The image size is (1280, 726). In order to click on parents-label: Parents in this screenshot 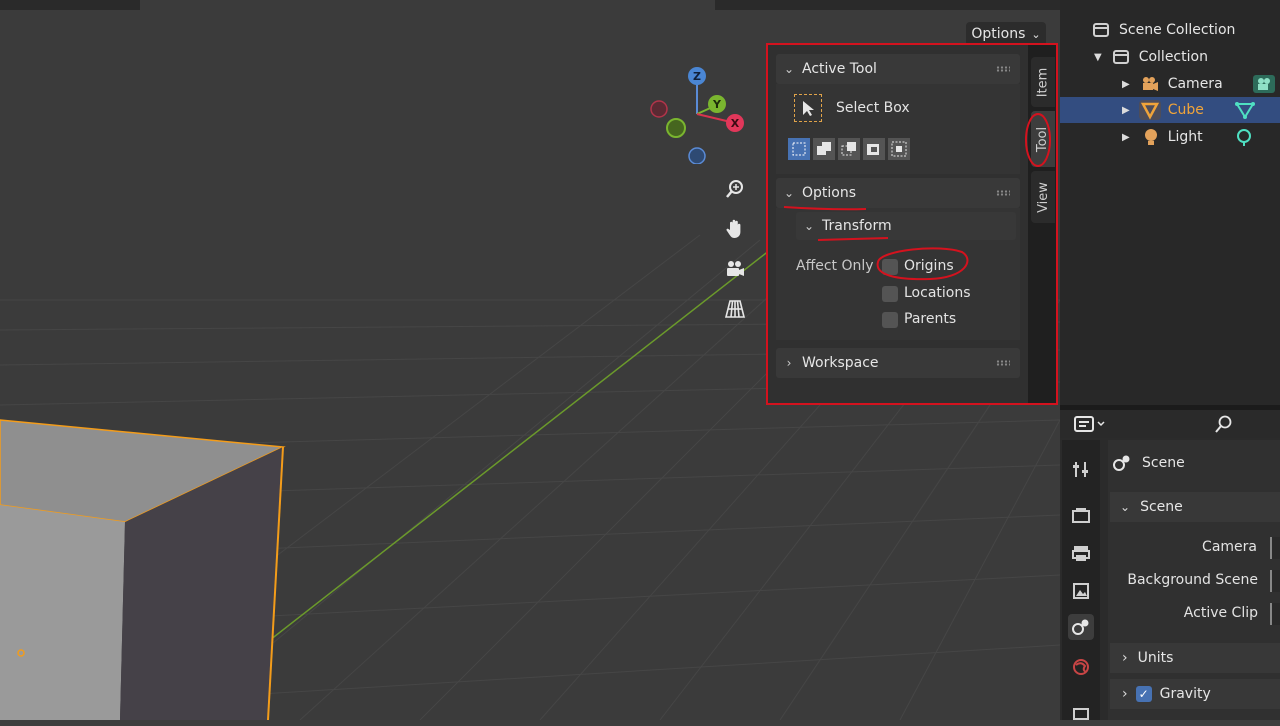, I will do `click(930, 319)`.